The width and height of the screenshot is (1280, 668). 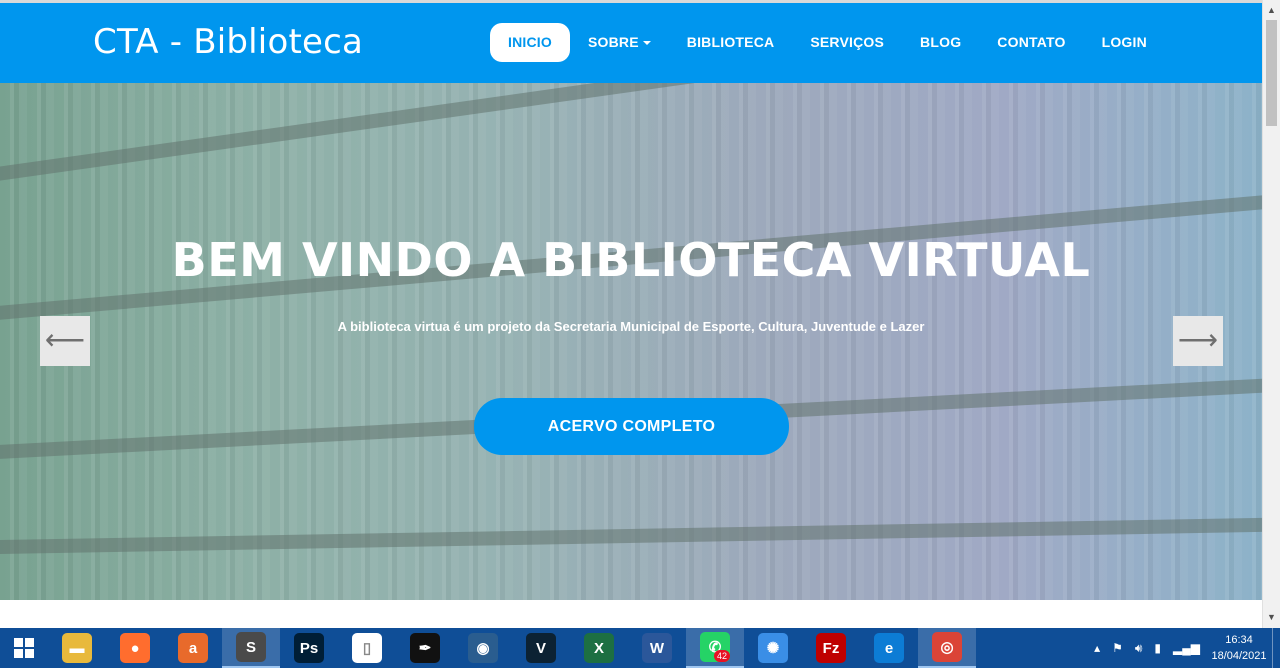 What do you see at coordinates (530, 42) in the screenshot?
I see `nav-item-inicio: INICIO` at bounding box center [530, 42].